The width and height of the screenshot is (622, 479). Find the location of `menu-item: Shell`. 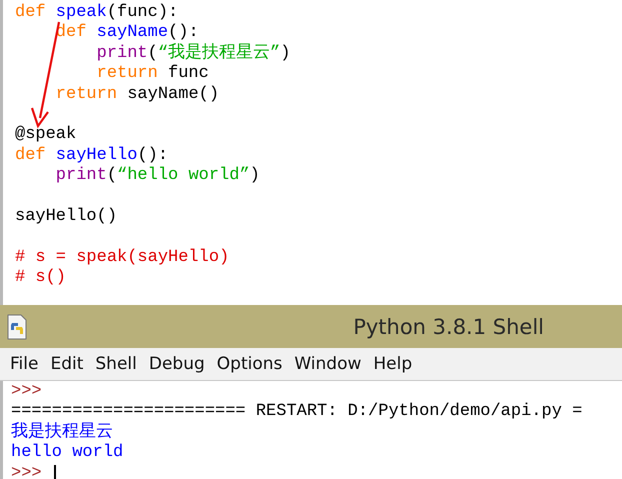

menu-item: Shell is located at coordinates (116, 364).